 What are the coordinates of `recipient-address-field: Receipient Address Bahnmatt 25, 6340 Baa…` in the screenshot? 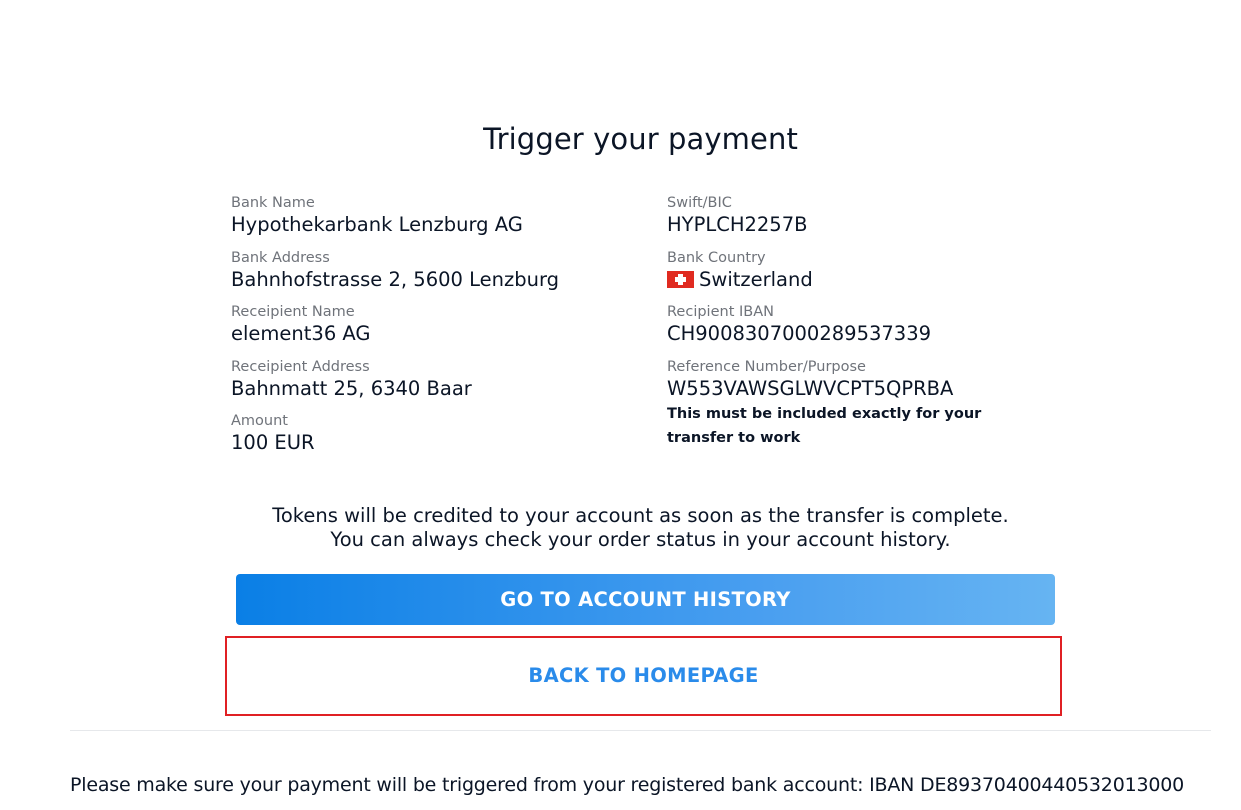 It's located at (441, 385).